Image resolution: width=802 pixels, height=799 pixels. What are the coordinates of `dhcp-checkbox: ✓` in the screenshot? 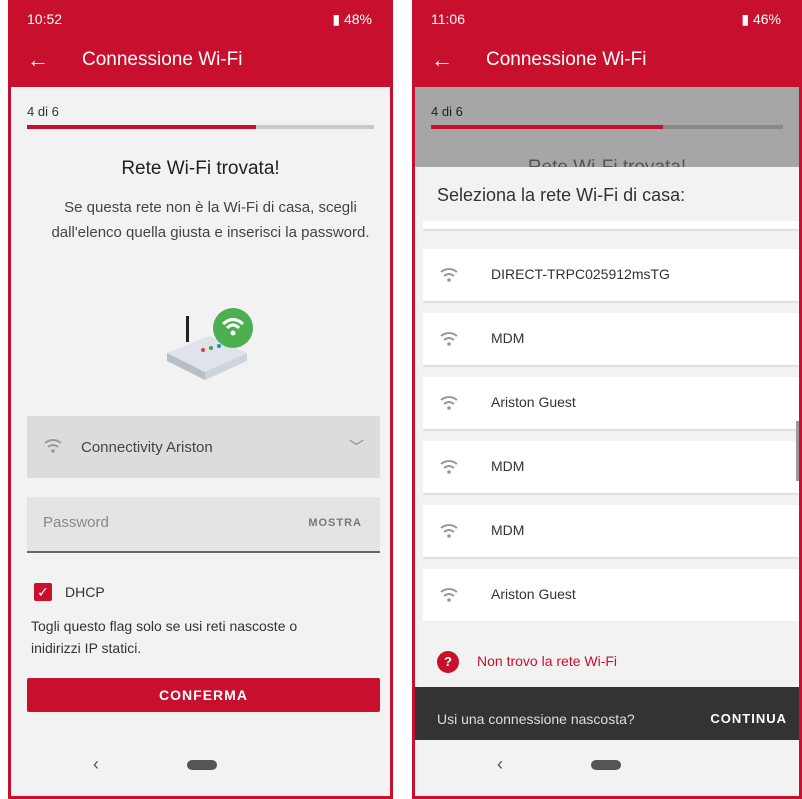 It's located at (43, 592).